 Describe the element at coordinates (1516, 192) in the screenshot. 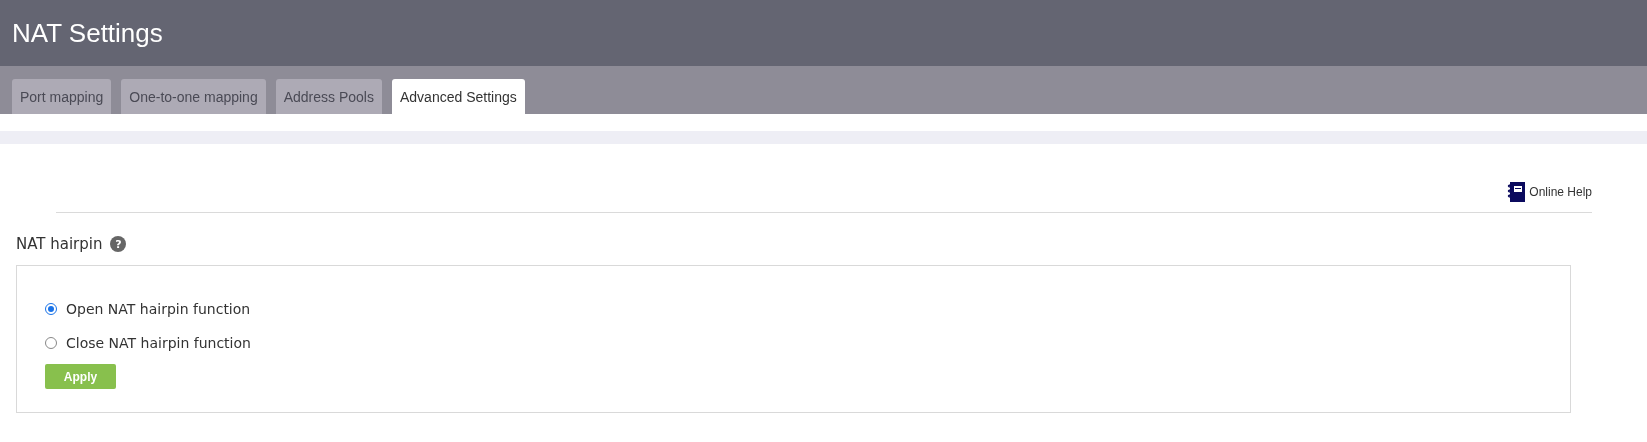

I see `notebook-icon` at that location.